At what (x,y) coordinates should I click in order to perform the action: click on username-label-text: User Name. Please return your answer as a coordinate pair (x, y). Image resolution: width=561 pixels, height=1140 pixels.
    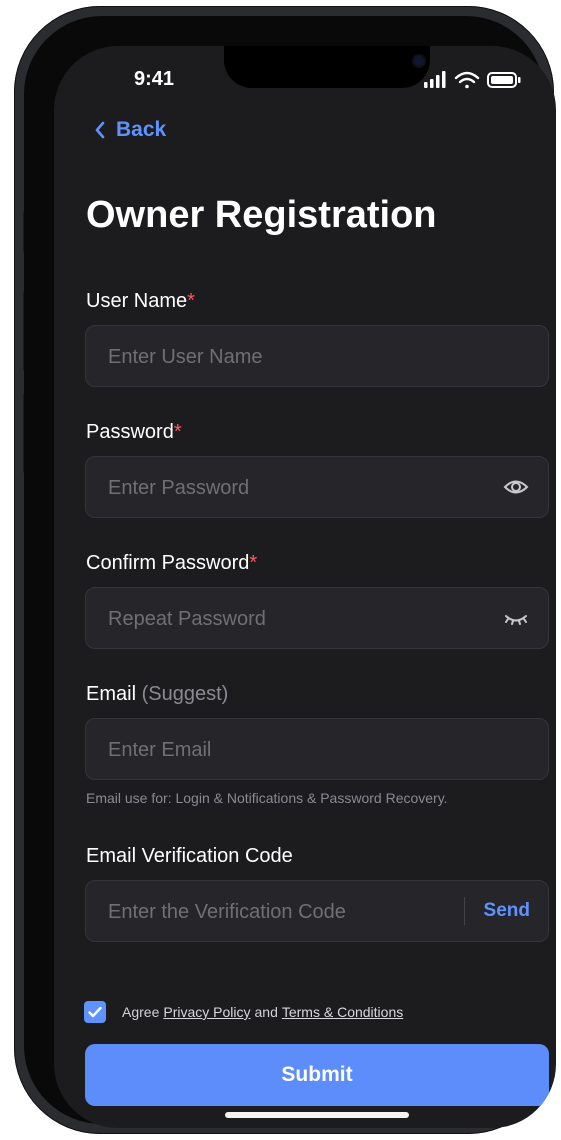
    Looking at the image, I should click on (137, 301).